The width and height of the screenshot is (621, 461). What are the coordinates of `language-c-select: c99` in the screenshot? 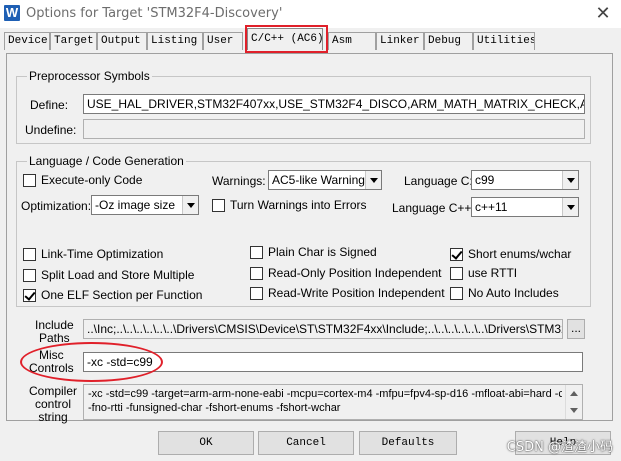 It's located at (525, 180).